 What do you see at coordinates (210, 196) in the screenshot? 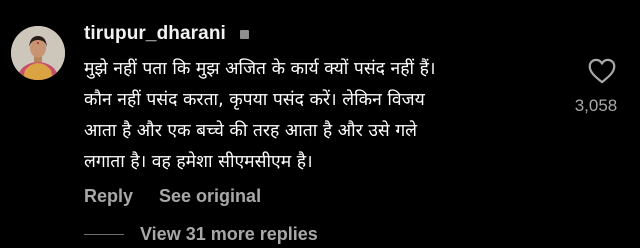
I see `see-original-button: See original` at bounding box center [210, 196].